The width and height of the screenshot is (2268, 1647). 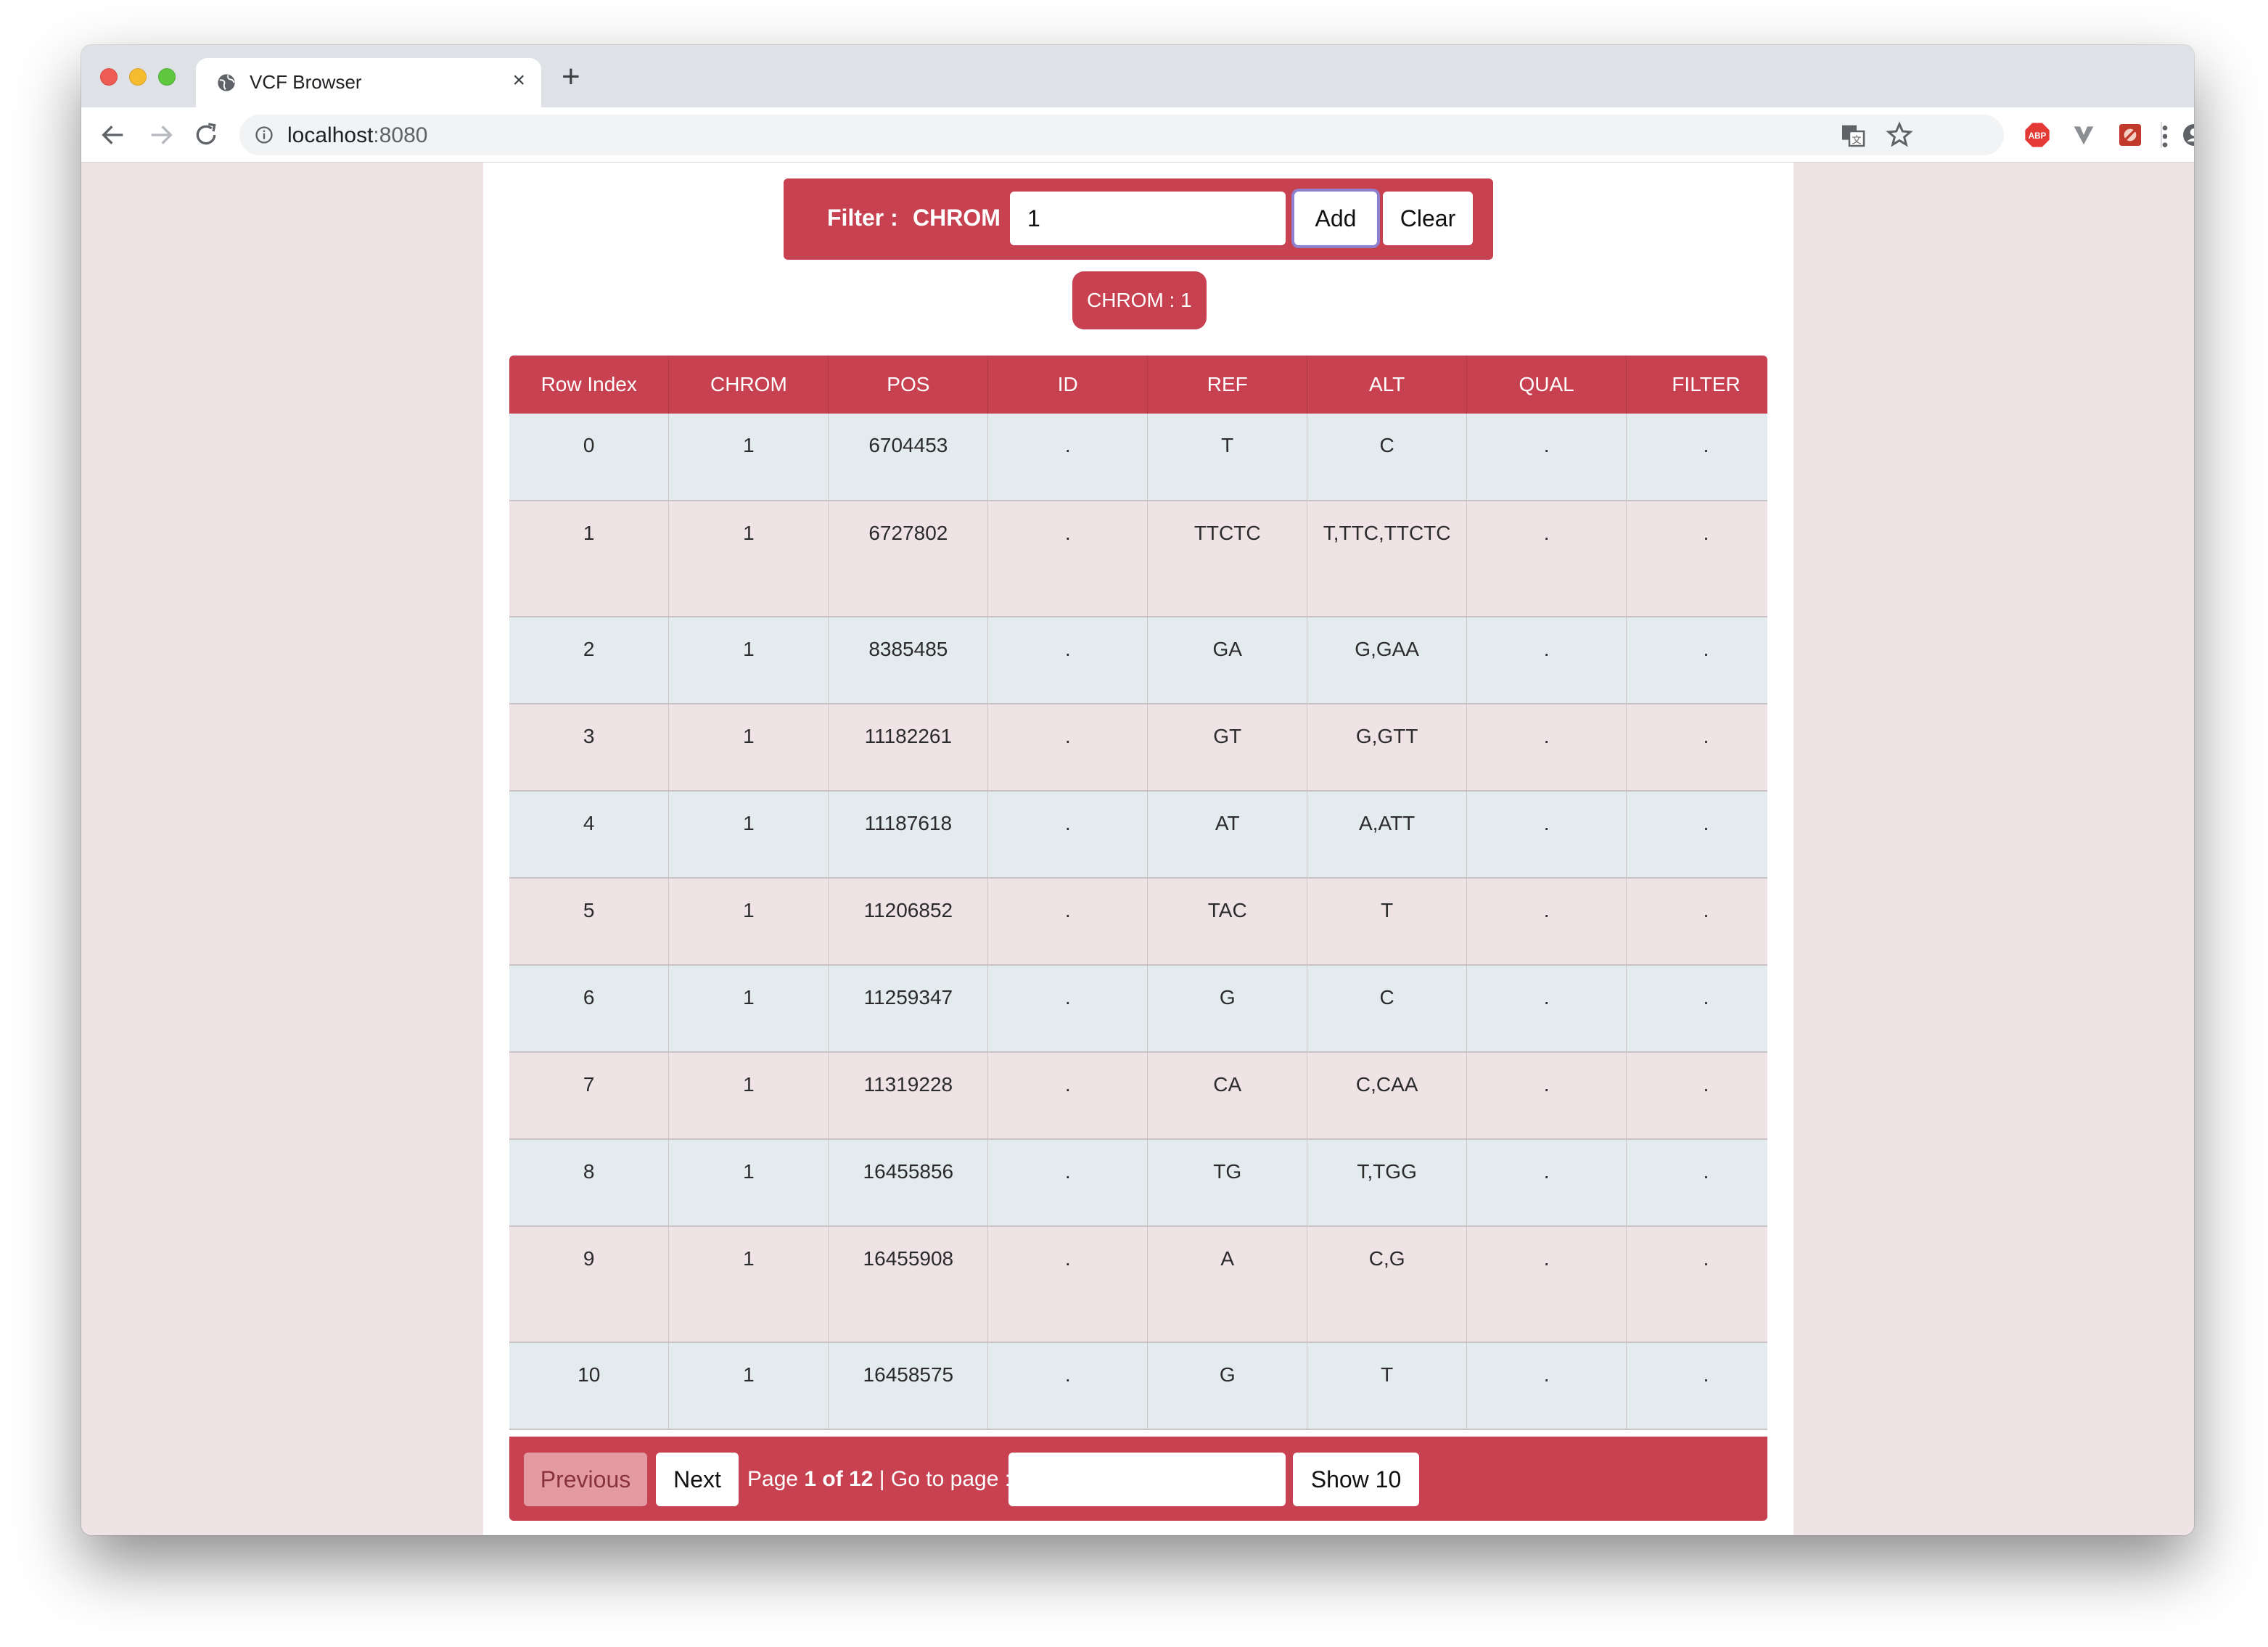 What do you see at coordinates (167, 77) in the screenshot?
I see `maximize-window-button` at bounding box center [167, 77].